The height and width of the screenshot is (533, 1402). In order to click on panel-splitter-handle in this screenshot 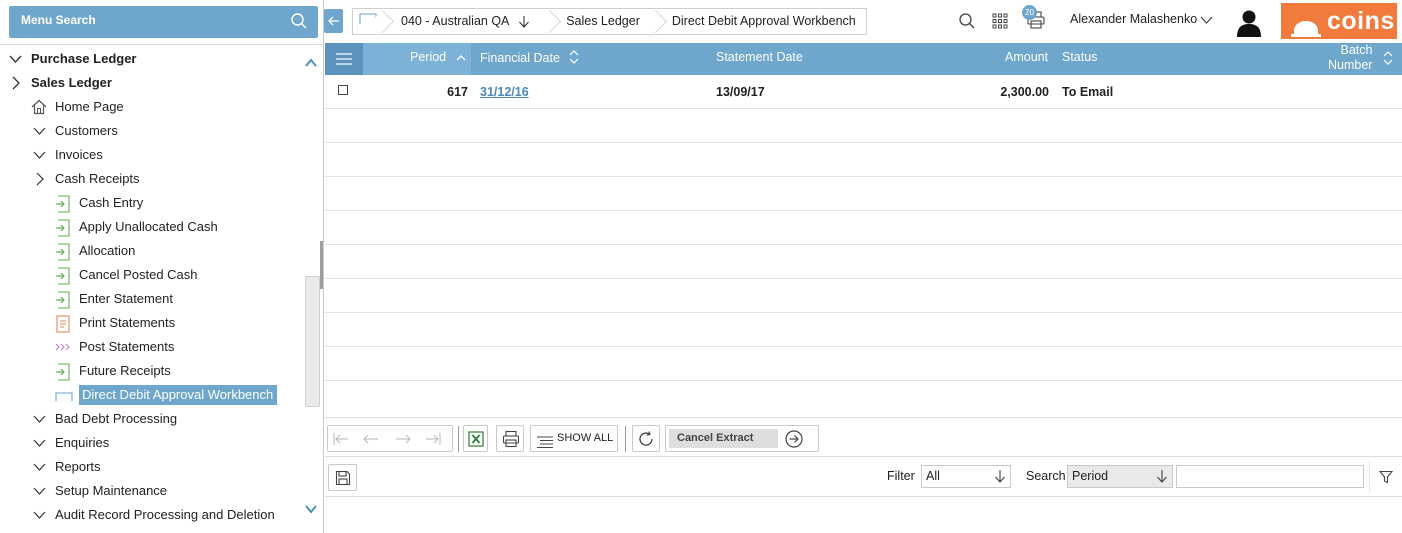, I will do `click(321, 265)`.